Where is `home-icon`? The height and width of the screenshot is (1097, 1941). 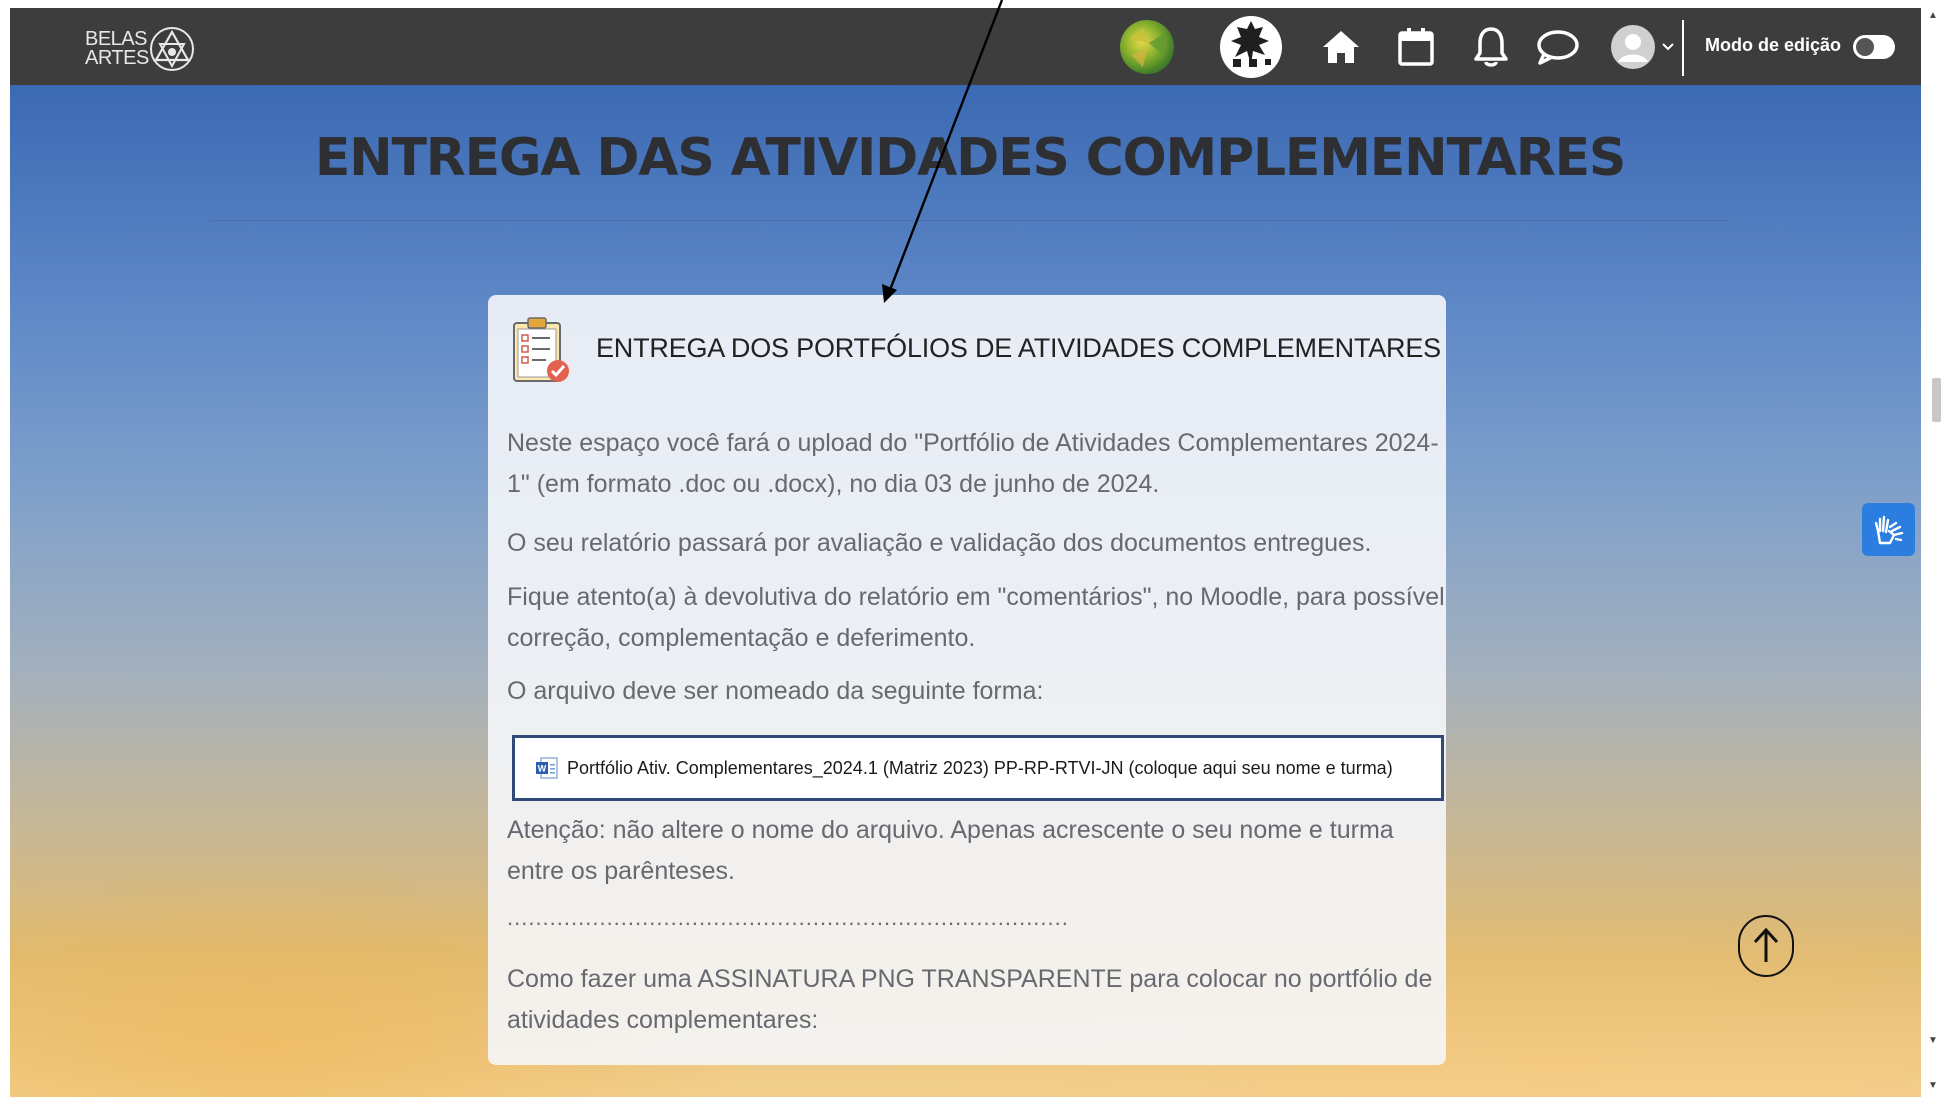
home-icon is located at coordinates (1341, 47).